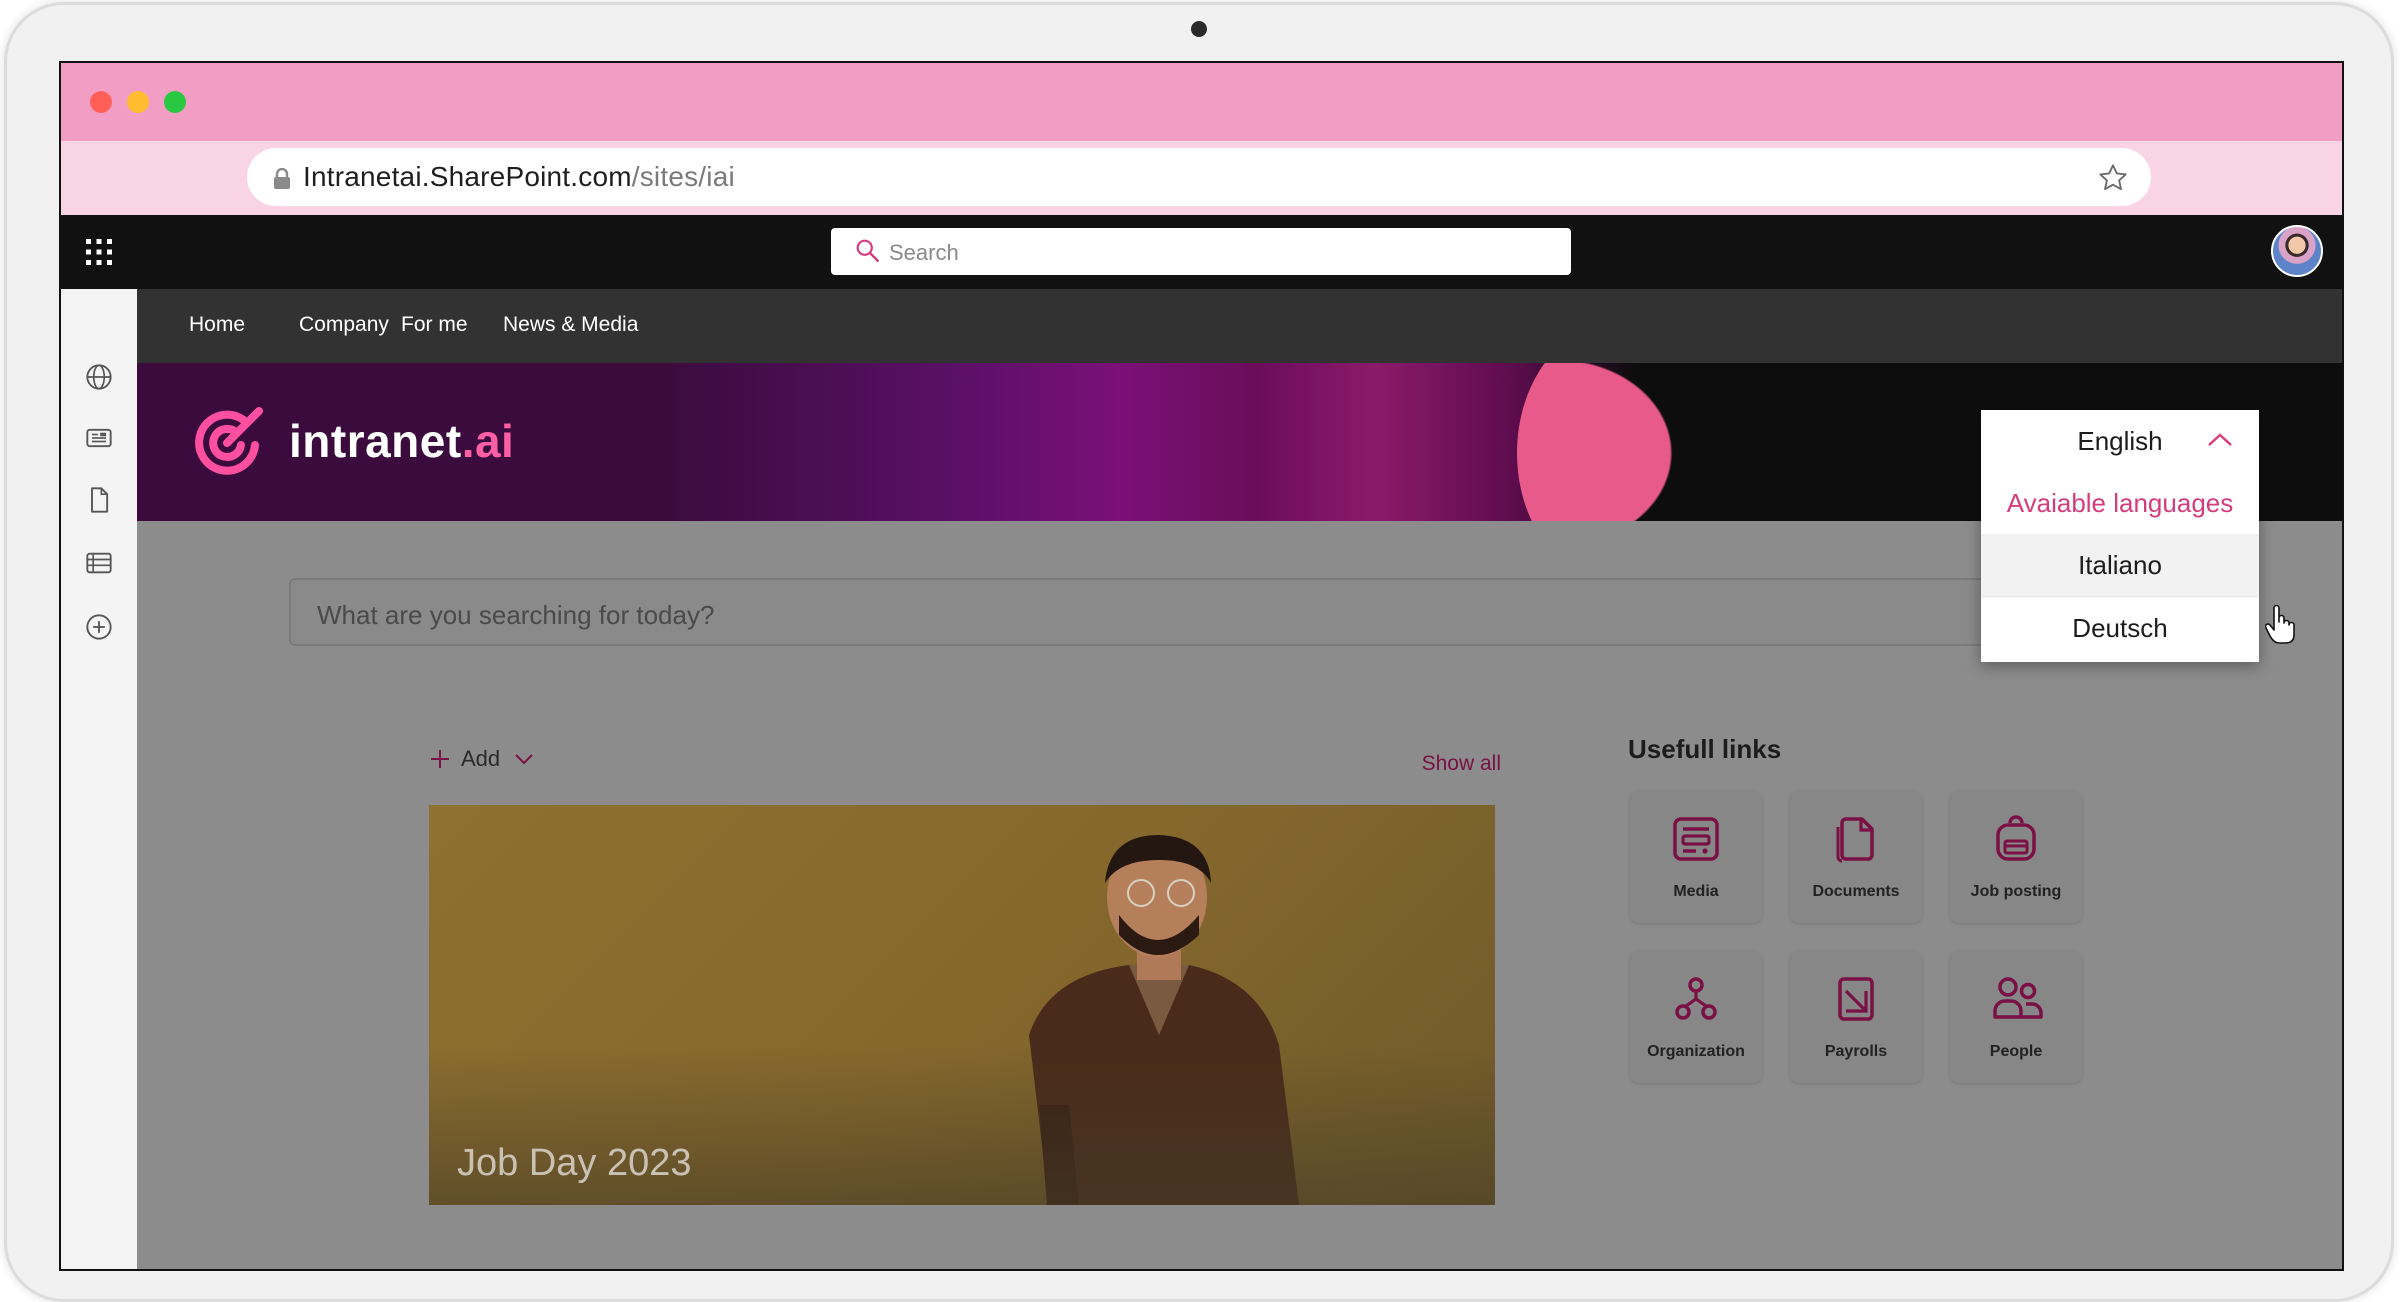 The image size is (2400, 1302). I want to click on browser-titlebar, so click(1201, 102).